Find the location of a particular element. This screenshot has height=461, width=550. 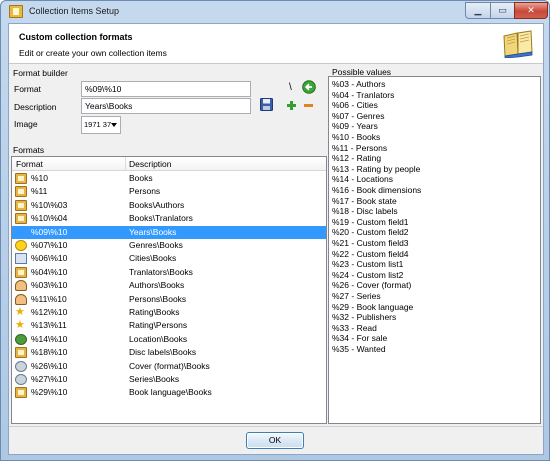

document-icon is located at coordinates (21, 259).